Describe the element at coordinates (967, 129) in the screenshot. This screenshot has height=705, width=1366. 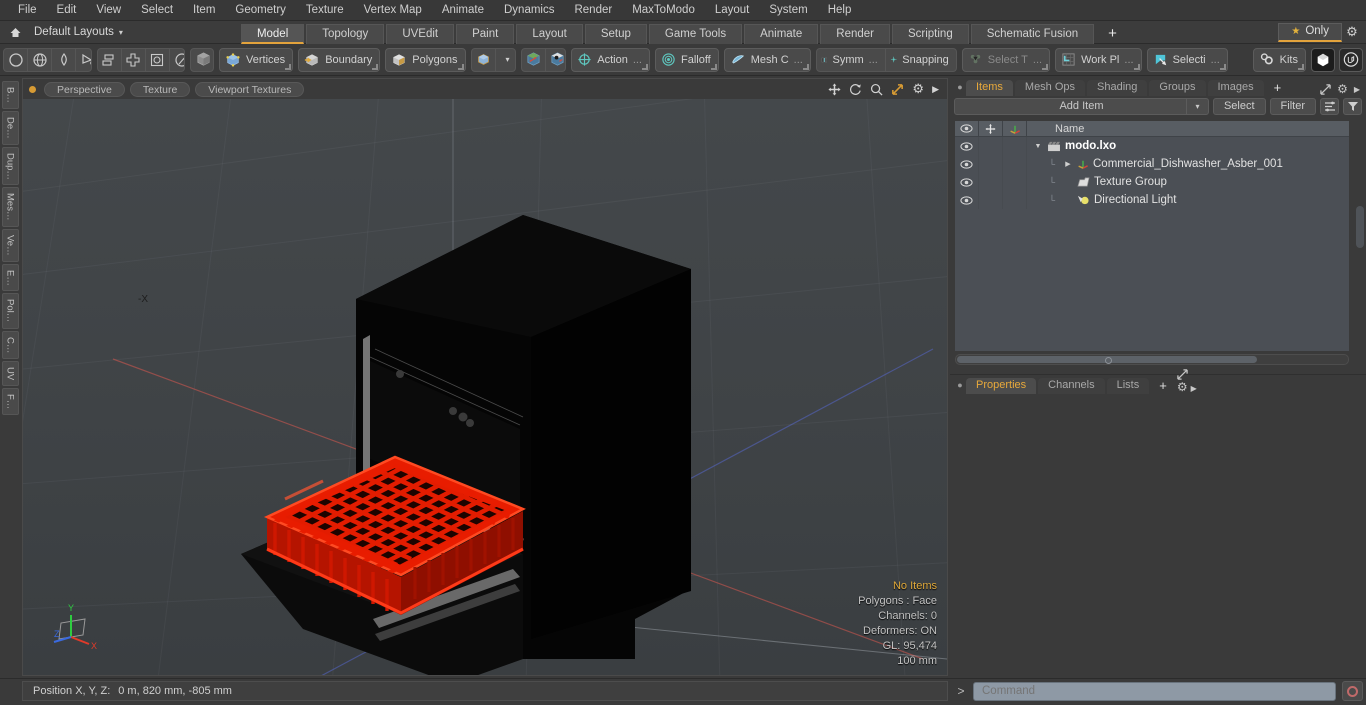
I see `eye-icon` at that location.